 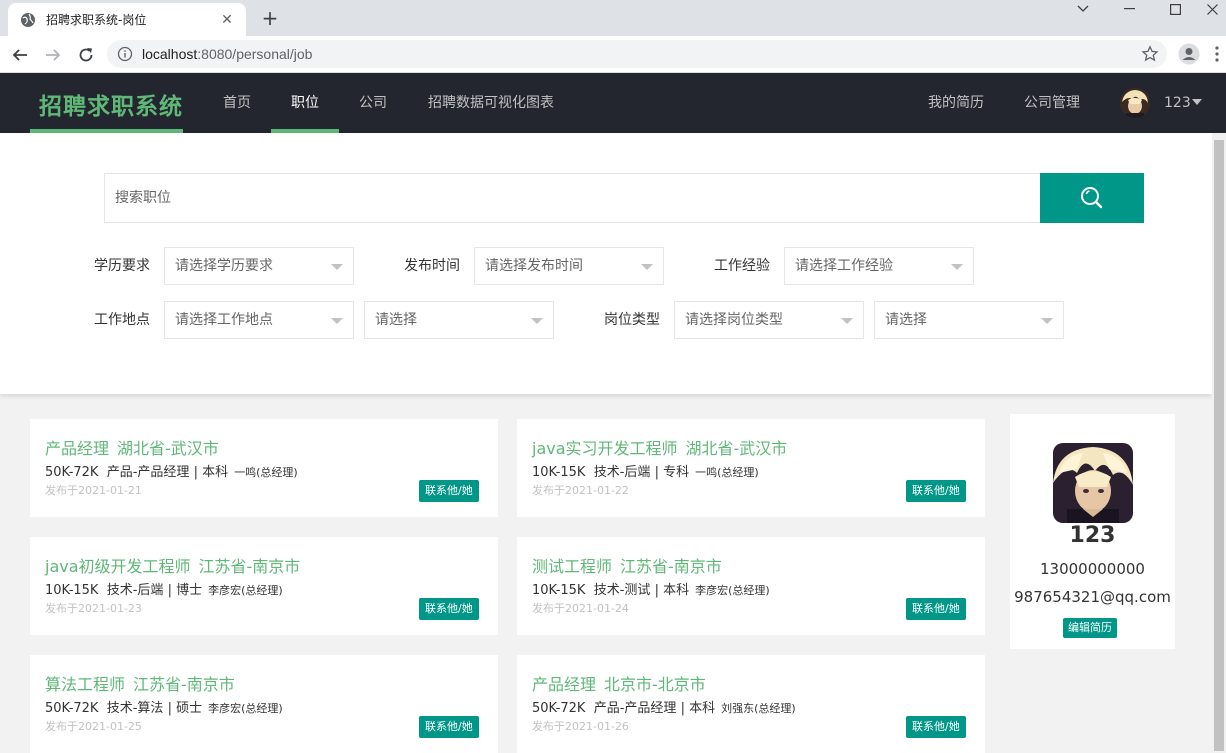 What do you see at coordinates (1175, 9) in the screenshot?
I see `maximize-icon` at bounding box center [1175, 9].